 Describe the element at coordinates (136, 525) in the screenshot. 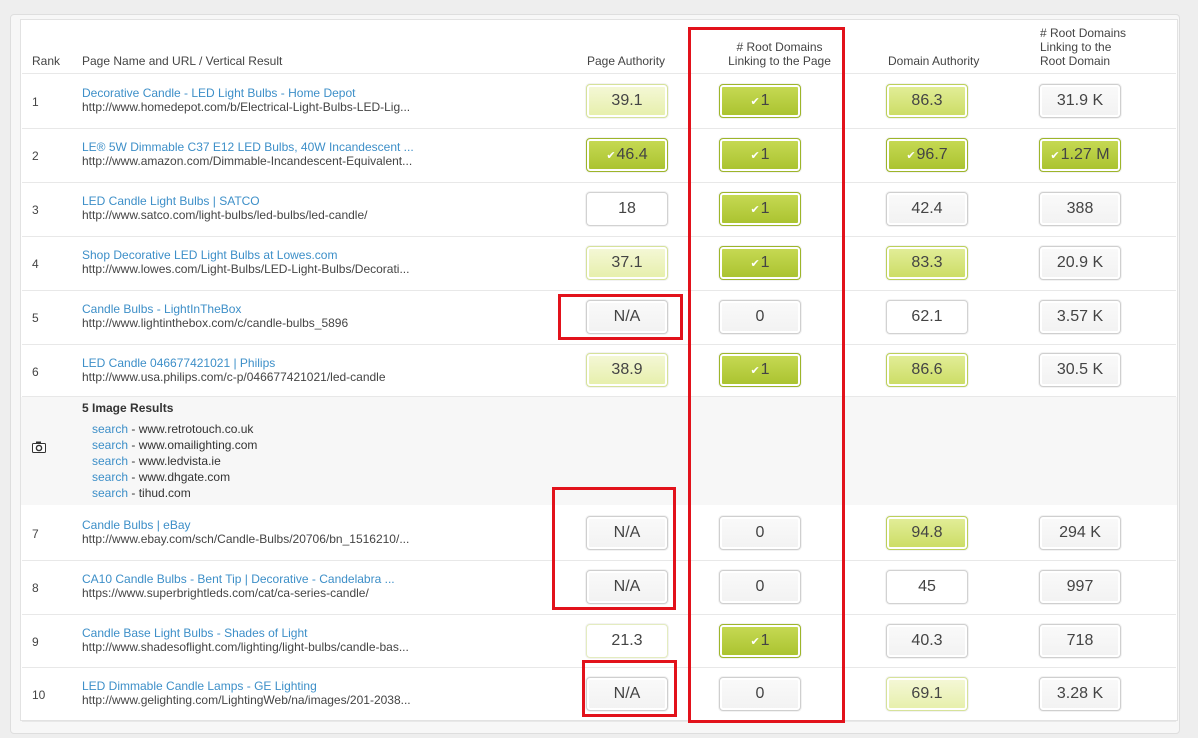

I see `result-title-link: Candle Bulbs | eBay` at that location.